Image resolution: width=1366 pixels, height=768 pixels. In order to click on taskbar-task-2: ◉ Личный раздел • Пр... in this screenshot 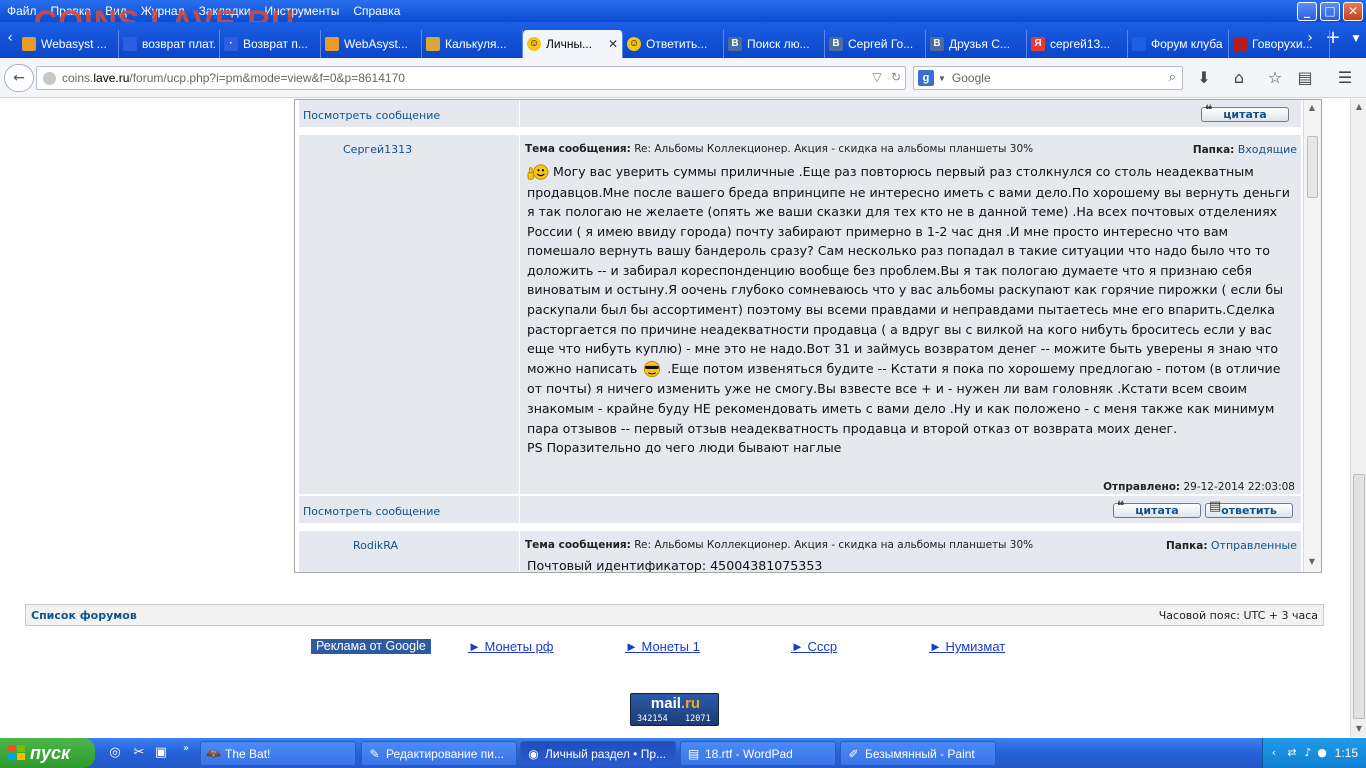, I will do `click(598, 753)`.